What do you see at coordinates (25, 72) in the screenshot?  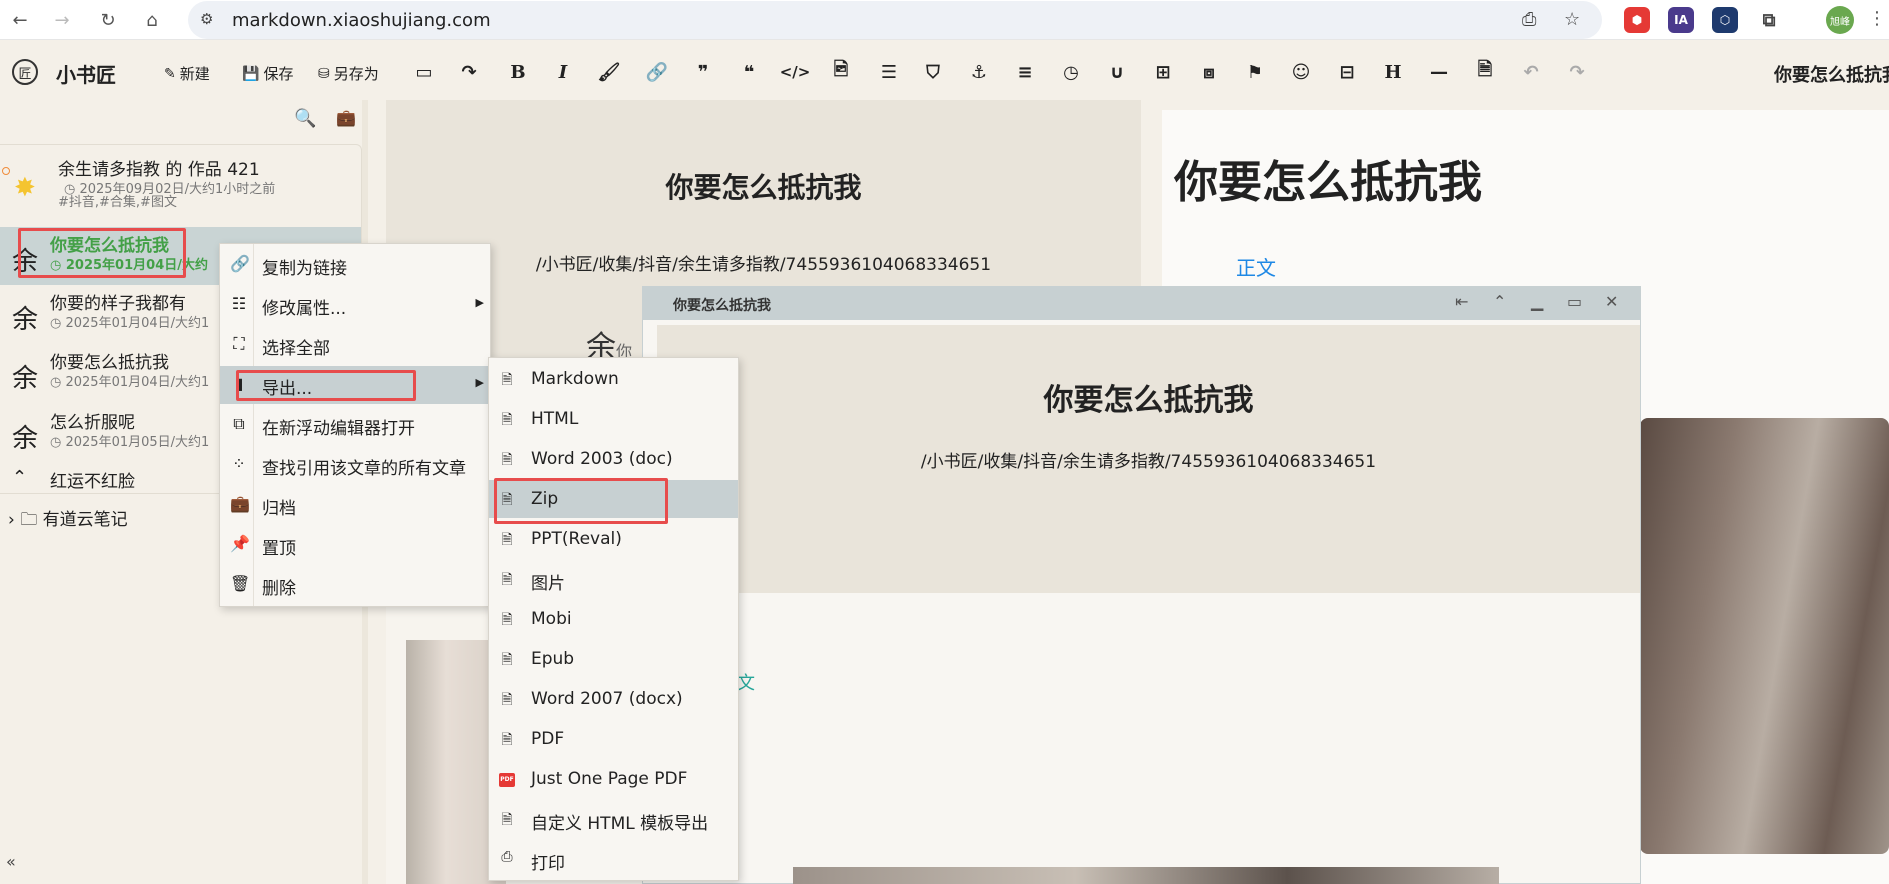 I see `logo-icon: 匠` at bounding box center [25, 72].